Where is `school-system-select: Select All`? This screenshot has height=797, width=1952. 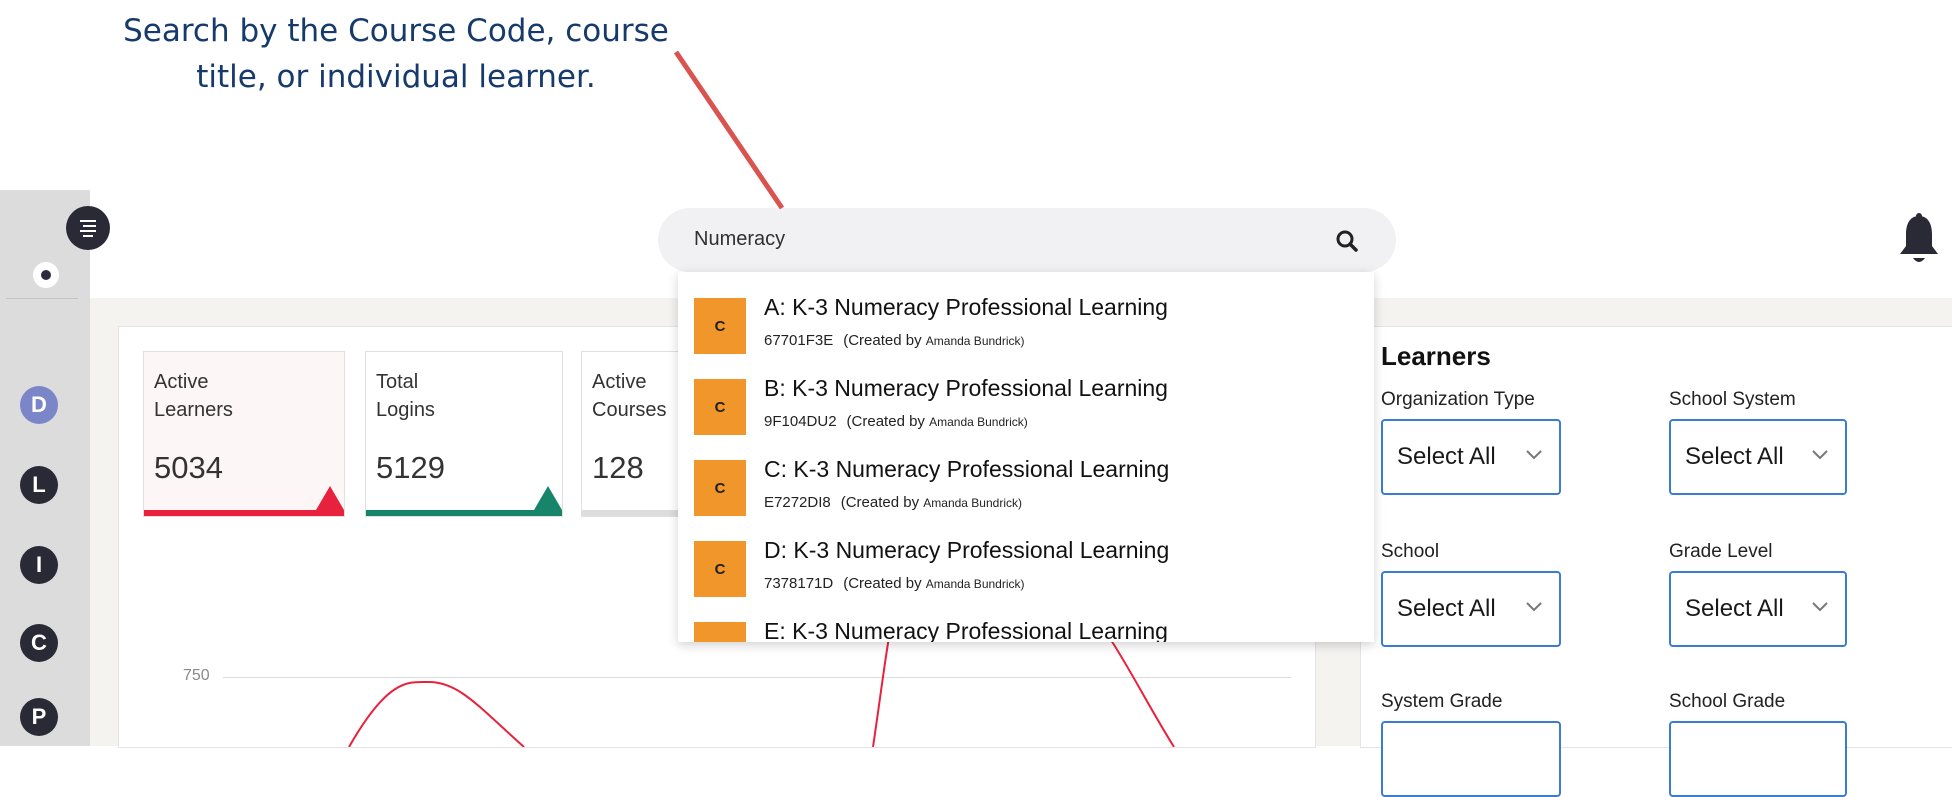
school-system-select: Select All is located at coordinates (1758, 457).